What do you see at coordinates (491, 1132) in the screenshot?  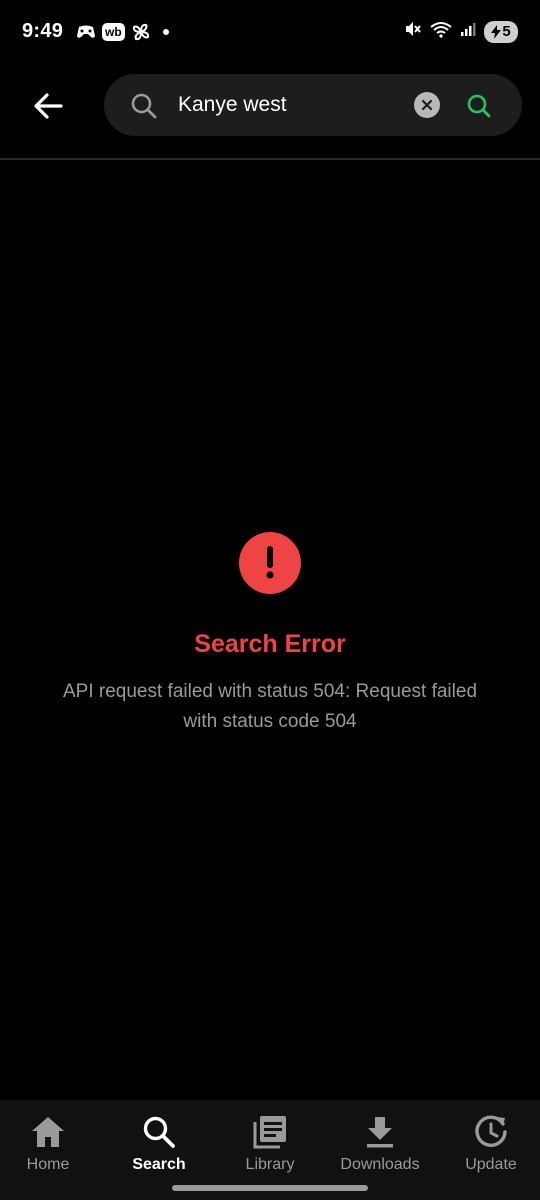 I see `update-icon` at bounding box center [491, 1132].